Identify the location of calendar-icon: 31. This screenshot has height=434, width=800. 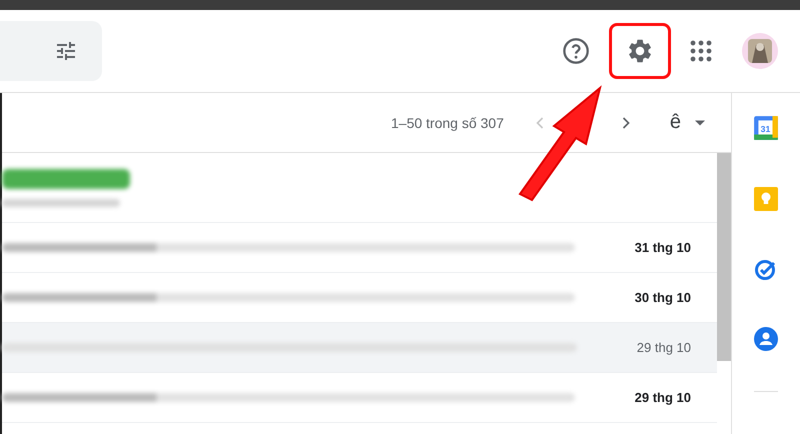
(766, 128).